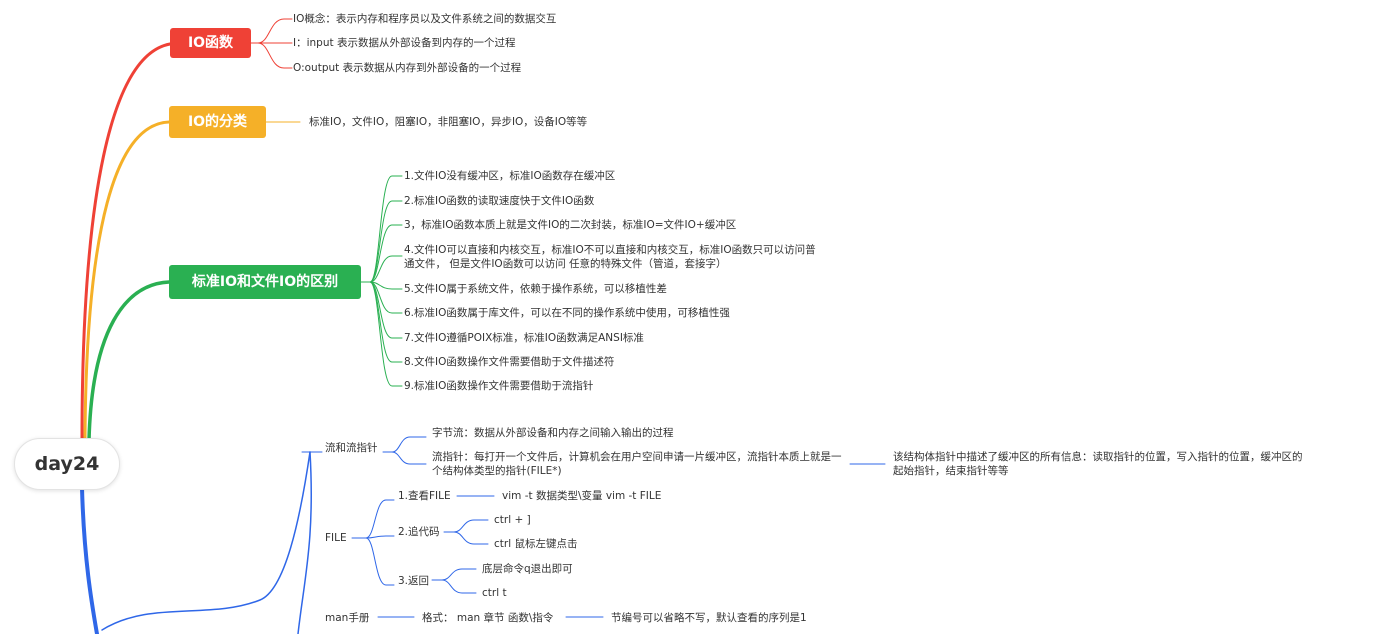 This screenshot has width=1387, height=634. Describe the element at coordinates (494, 593) in the screenshot. I see `return-ctrl-t: ctrl t` at that location.